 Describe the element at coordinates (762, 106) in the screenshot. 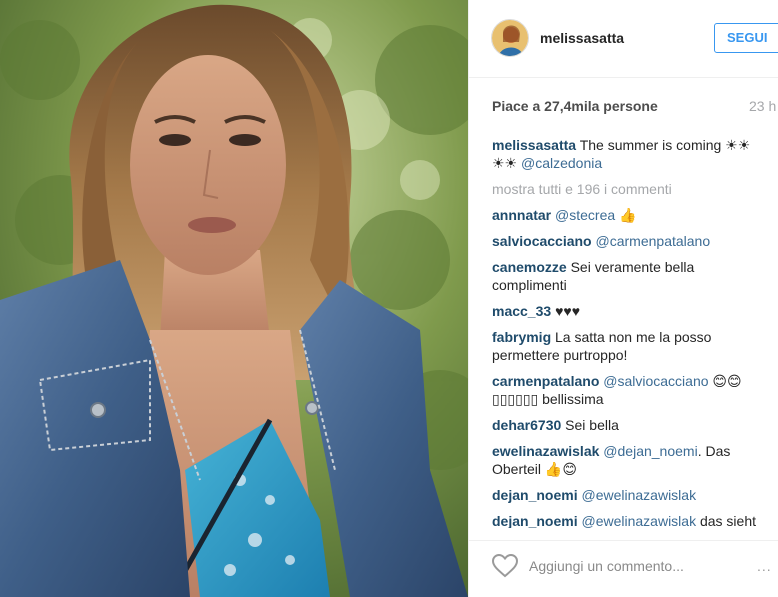

I see `post-timestamp: 23 h` at that location.